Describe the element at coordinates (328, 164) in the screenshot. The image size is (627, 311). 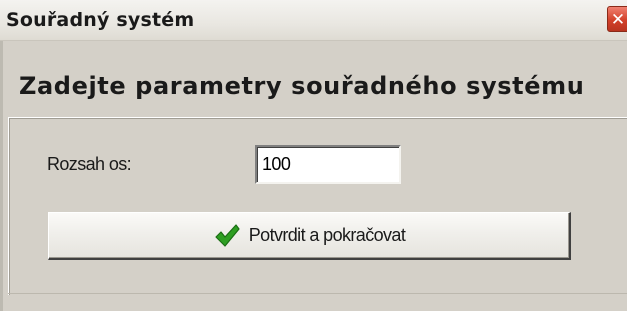
I see `axis-range-input` at that location.